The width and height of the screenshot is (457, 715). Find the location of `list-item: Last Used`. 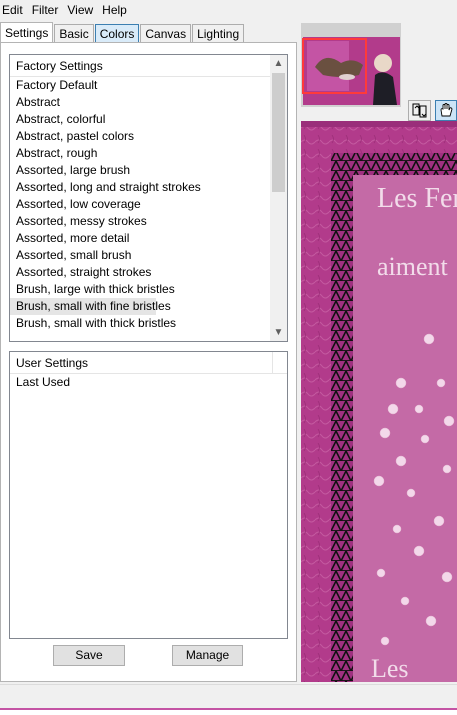

list-item: Last Used is located at coordinates (148, 382).